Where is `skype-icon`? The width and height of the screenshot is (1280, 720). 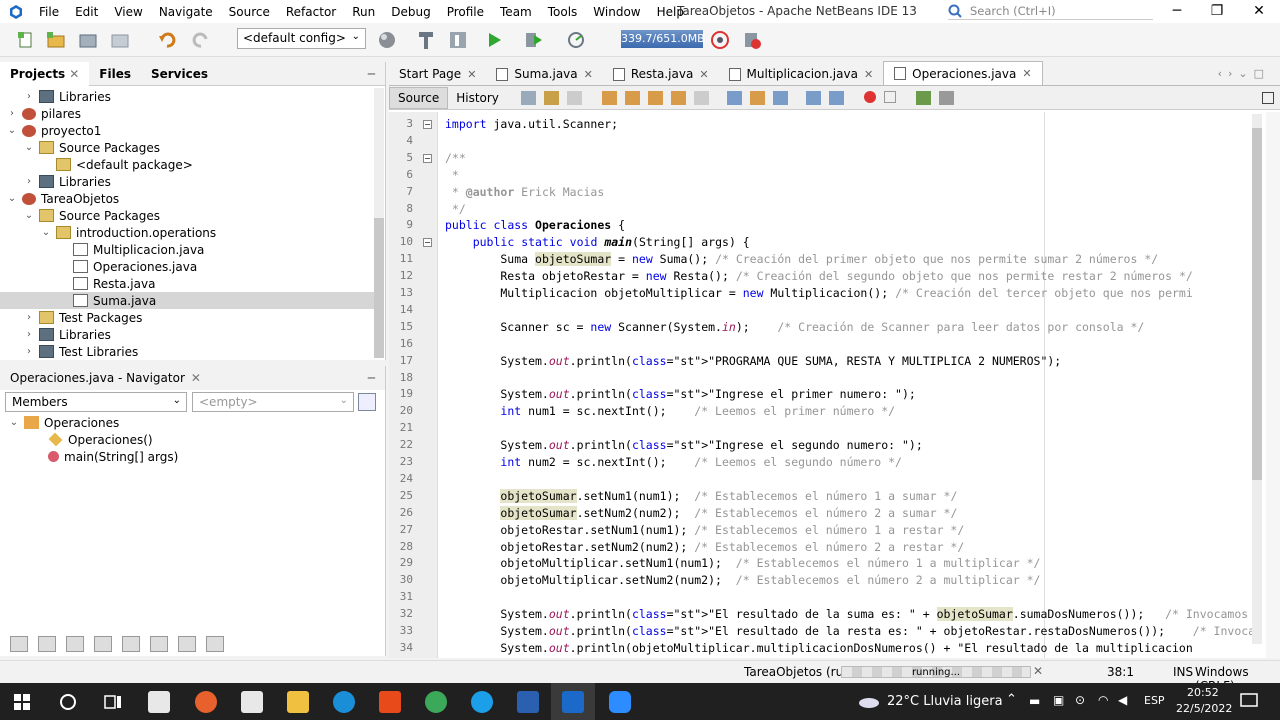 skype-icon is located at coordinates (482, 702).